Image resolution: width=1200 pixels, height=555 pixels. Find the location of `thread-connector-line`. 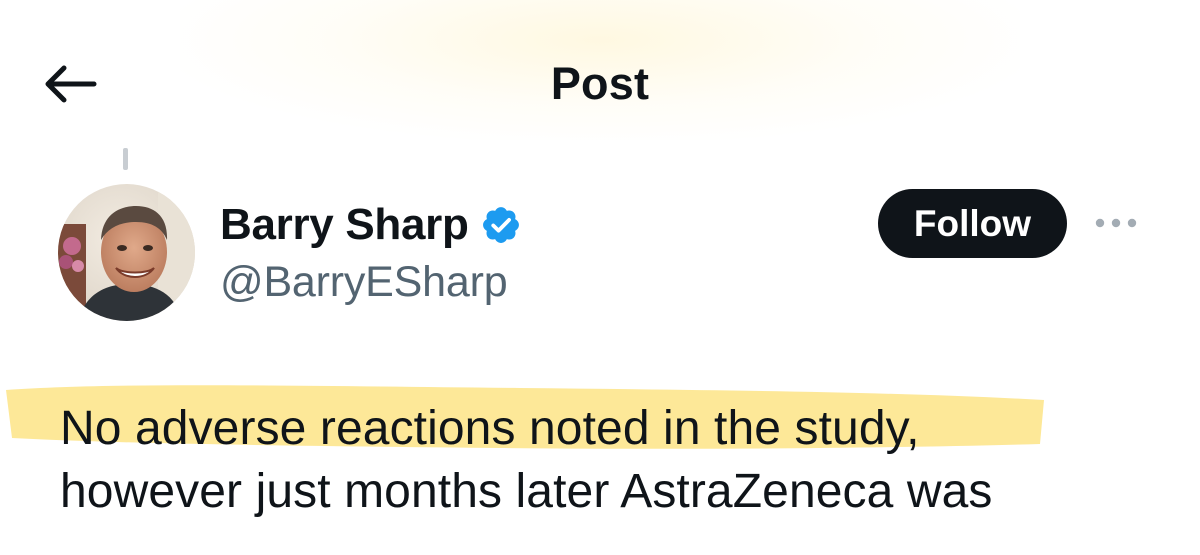

thread-connector-line is located at coordinates (125, 159).